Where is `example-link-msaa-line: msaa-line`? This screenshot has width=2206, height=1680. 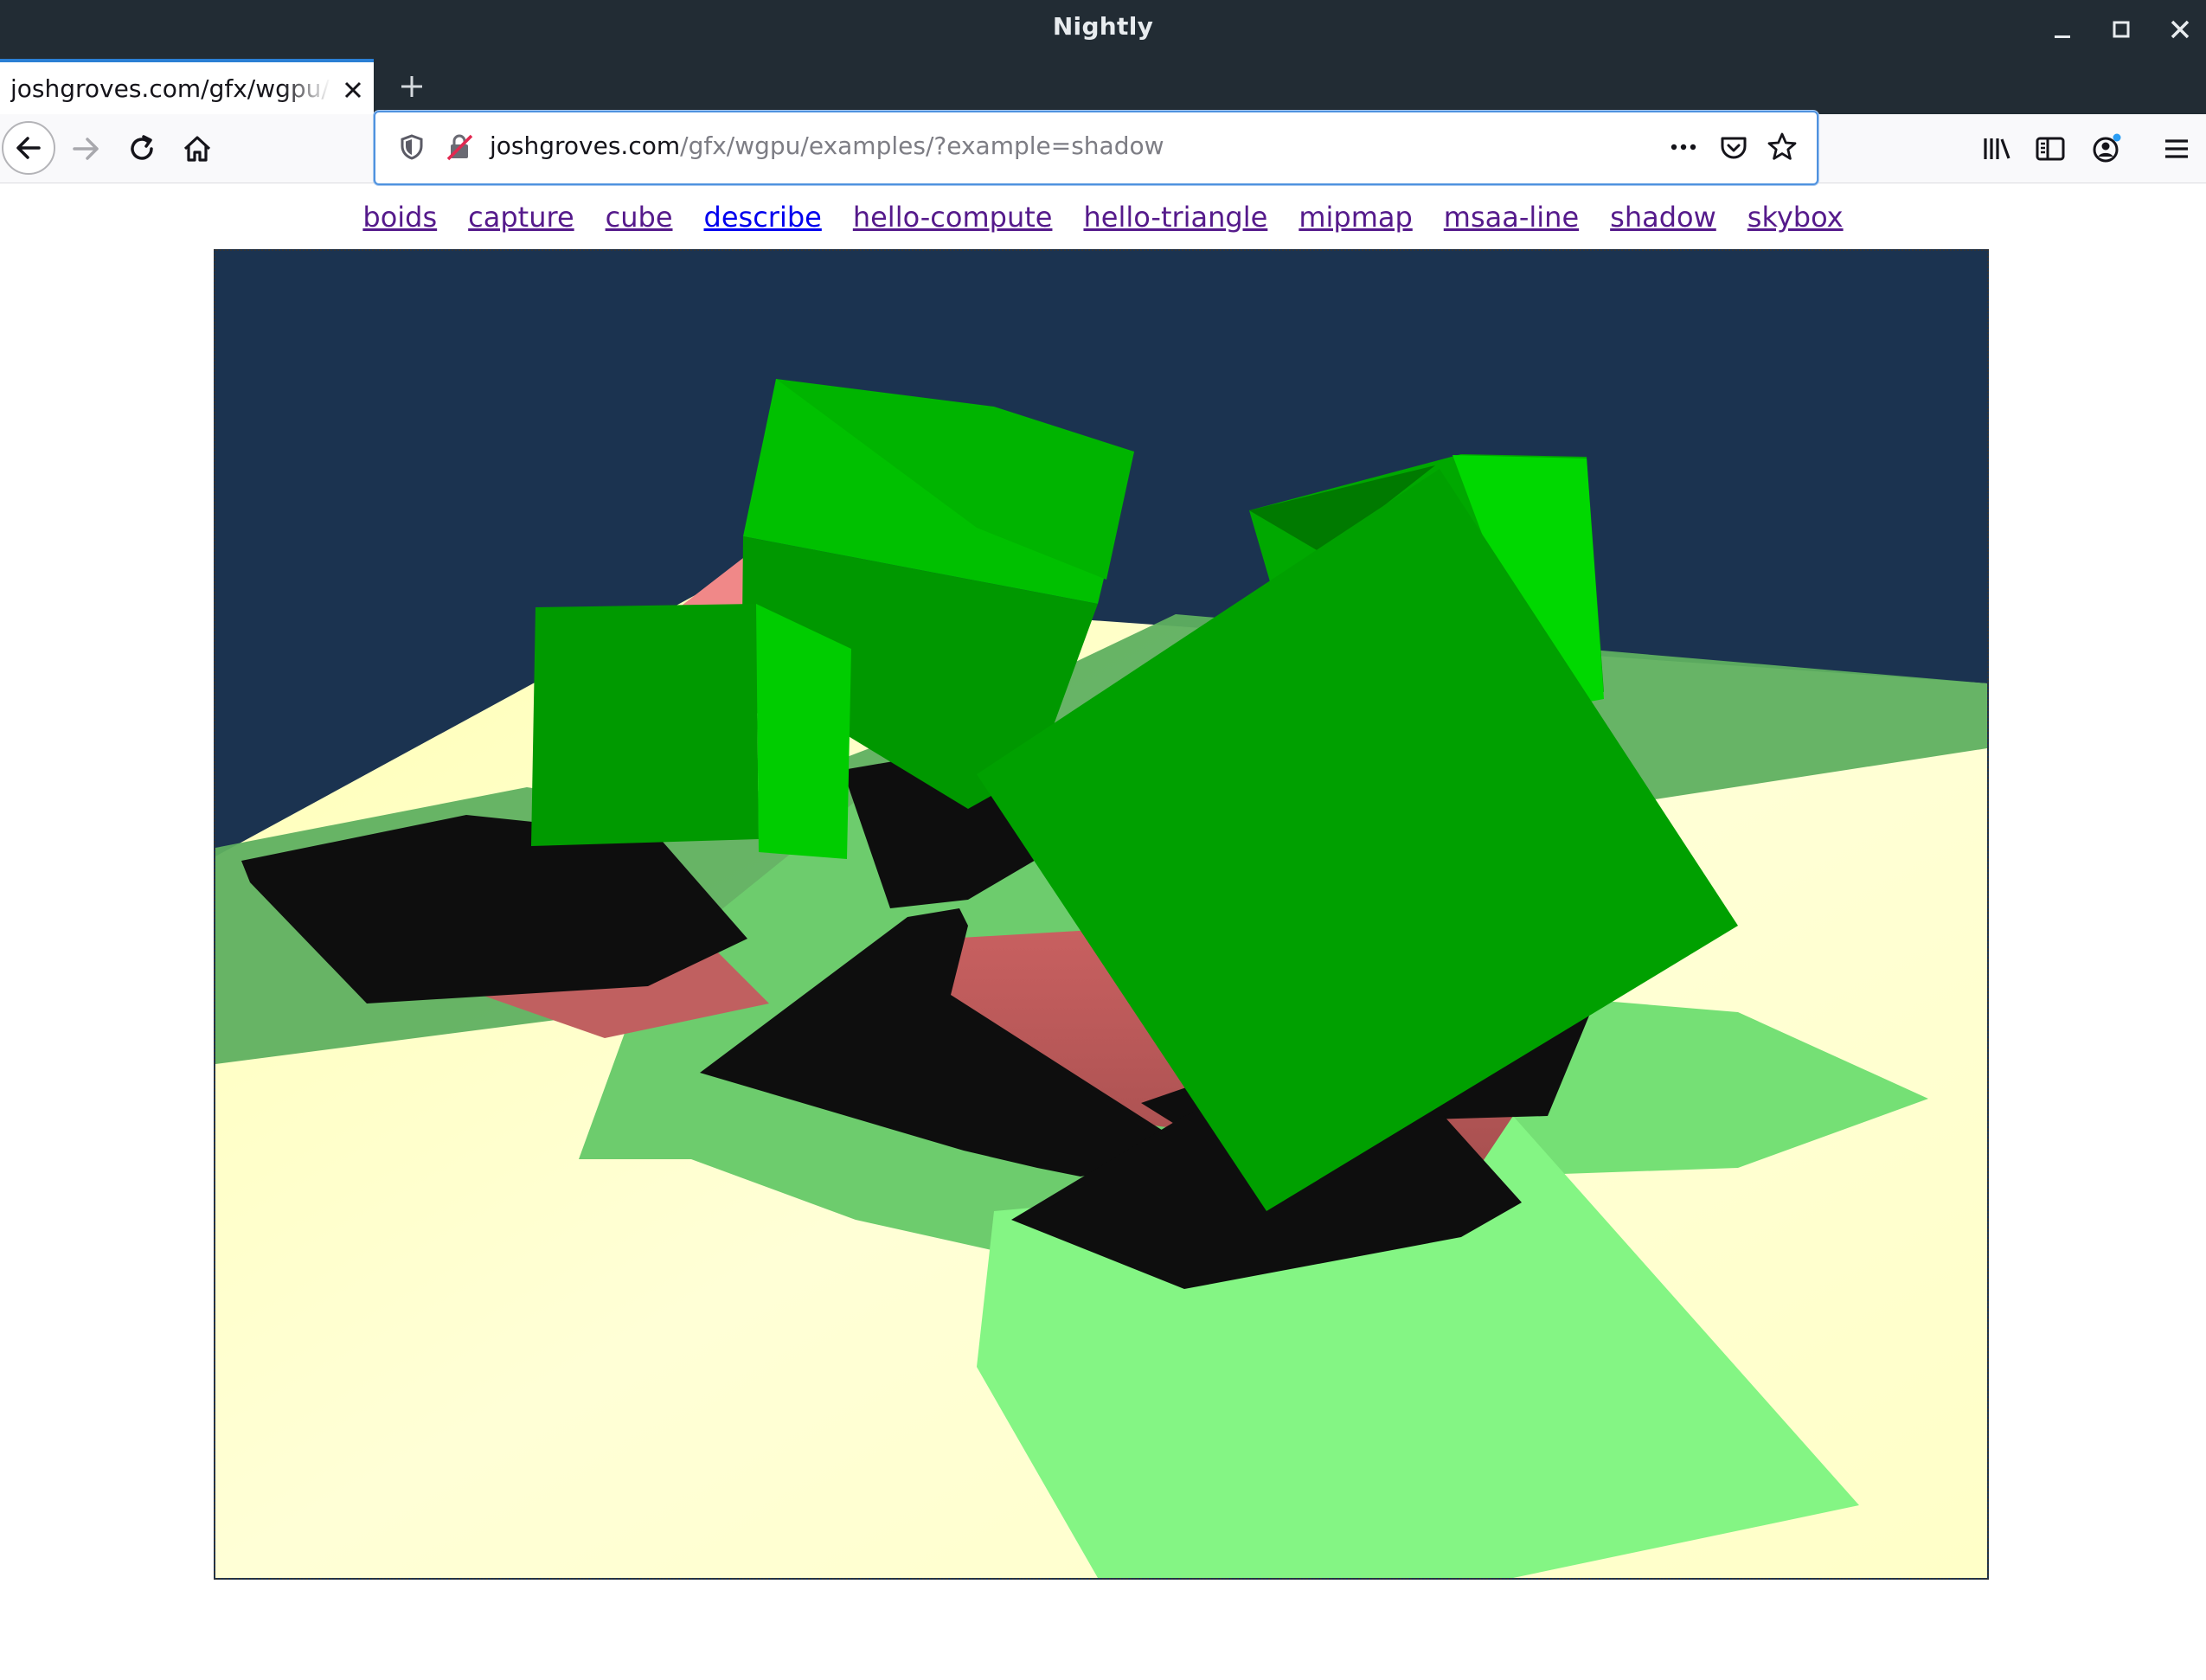 example-link-msaa-line: msaa-line is located at coordinates (1512, 217).